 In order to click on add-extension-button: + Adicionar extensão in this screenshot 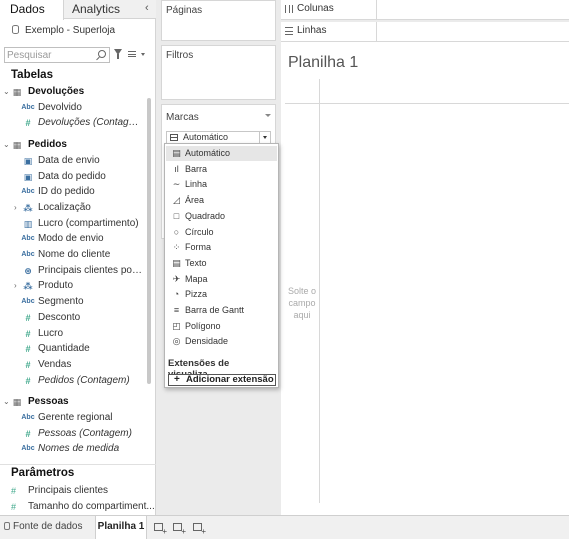, I will do `click(222, 380)`.